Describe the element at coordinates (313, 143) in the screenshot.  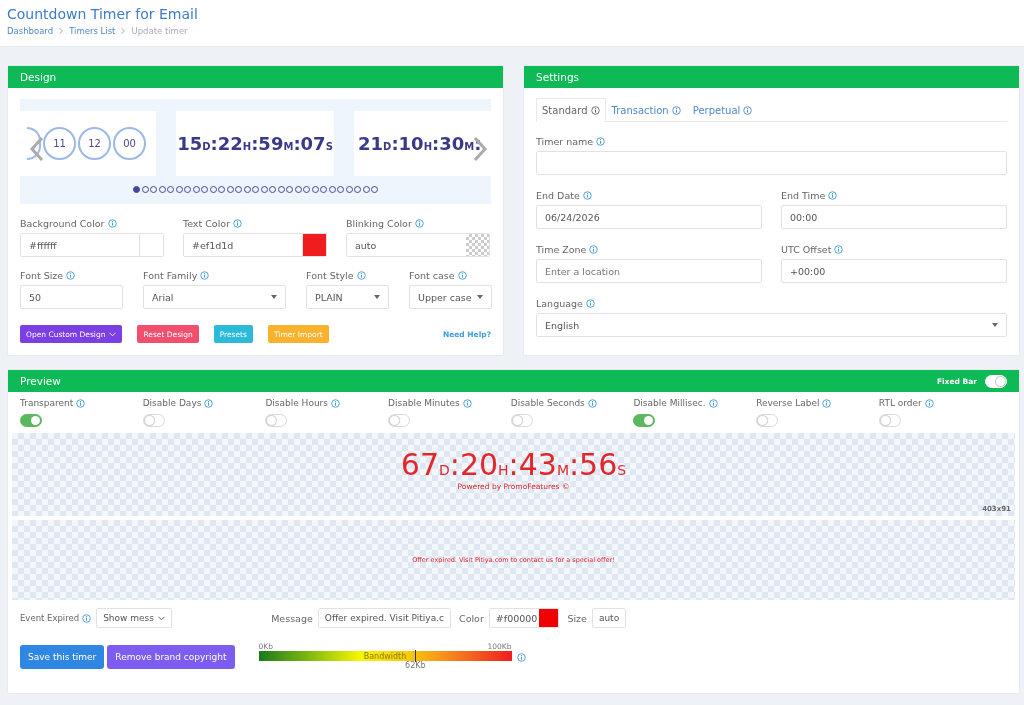
I see `timer-digits: 07` at that location.